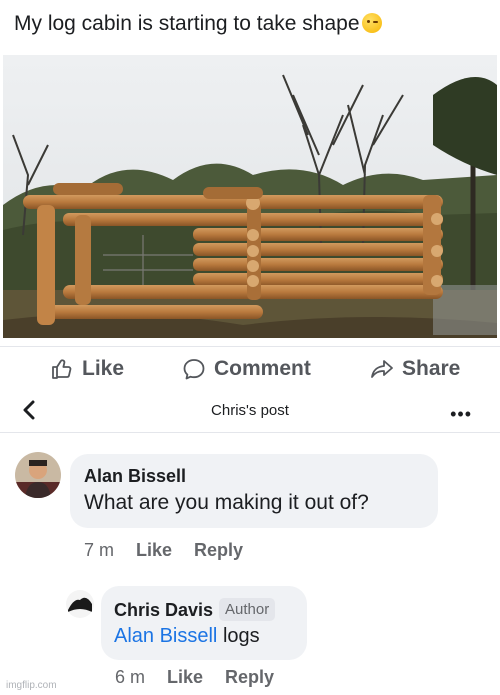 This screenshot has height=695, width=500. Describe the element at coordinates (31, 685) in the screenshot. I see `watermark: imgflip.com` at that location.